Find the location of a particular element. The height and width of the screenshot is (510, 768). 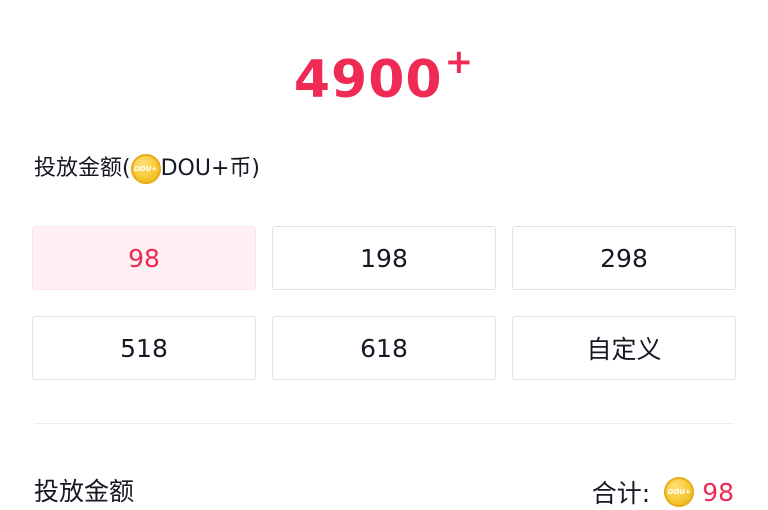

amount-option-618: 618 is located at coordinates (384, 348).